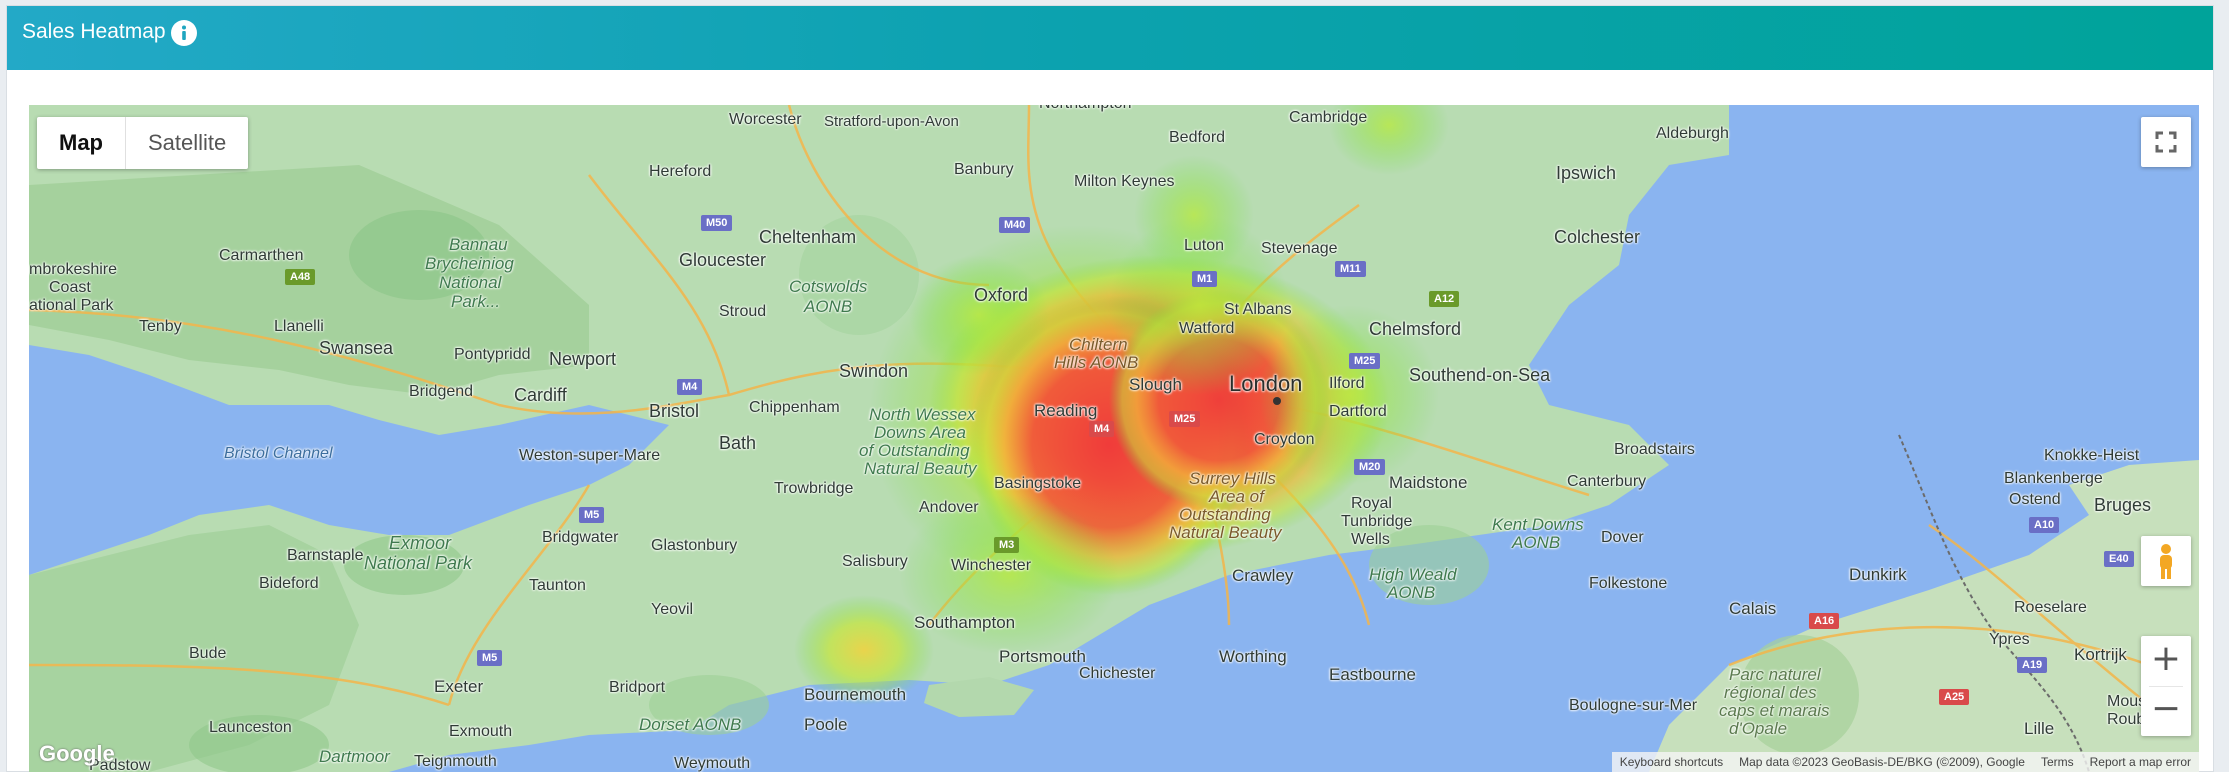 The height and width of the screenshot is (772, 2229). Describe the element at coordinates (2057, 762) in the screenshot. I see `terms-link: Terms` at that location.